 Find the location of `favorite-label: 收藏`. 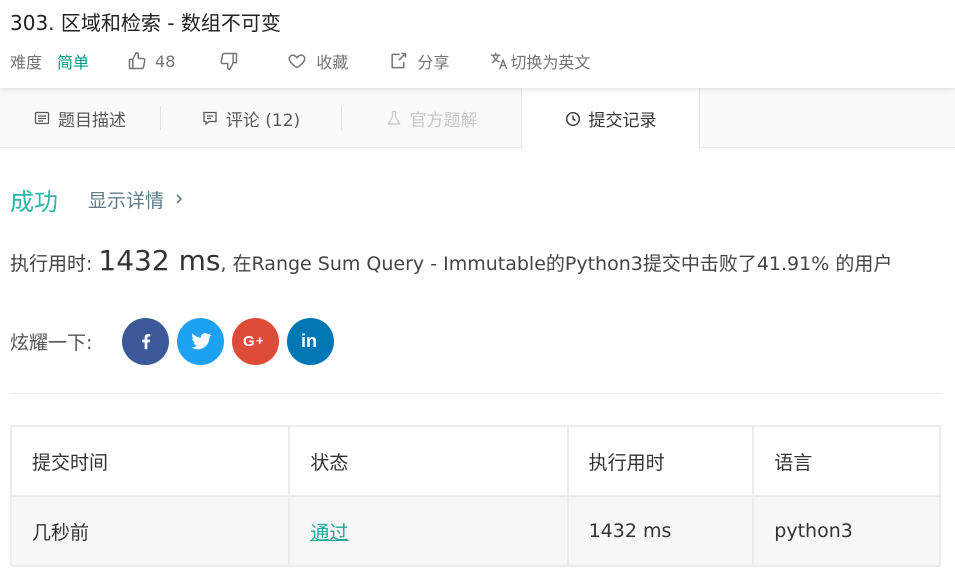

favorite-label: 收藏 is located at coordinates (332, 62).